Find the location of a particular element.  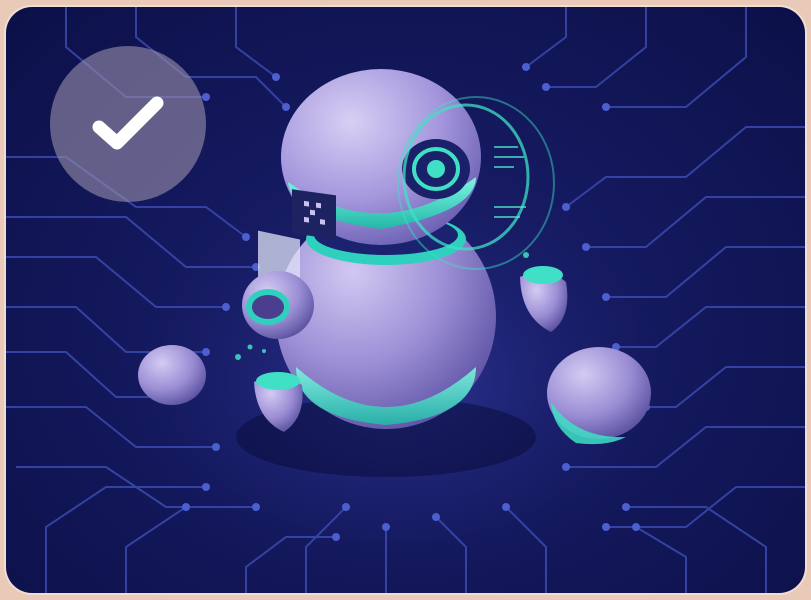

checkmark-icon is located at coordinates (128, 123).